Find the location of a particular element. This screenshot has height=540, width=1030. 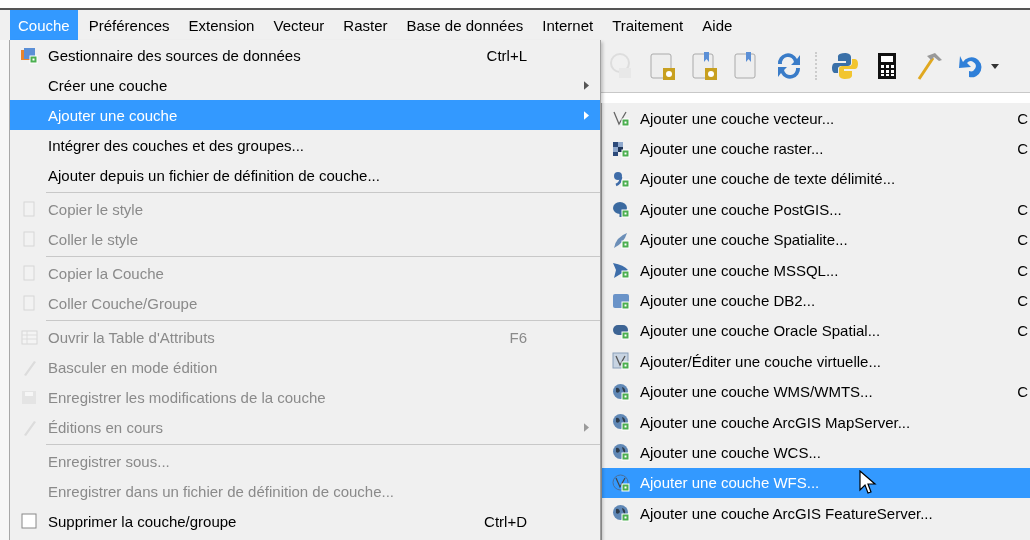

menu-bar-item: Extension is located at coordinates (221, 25).